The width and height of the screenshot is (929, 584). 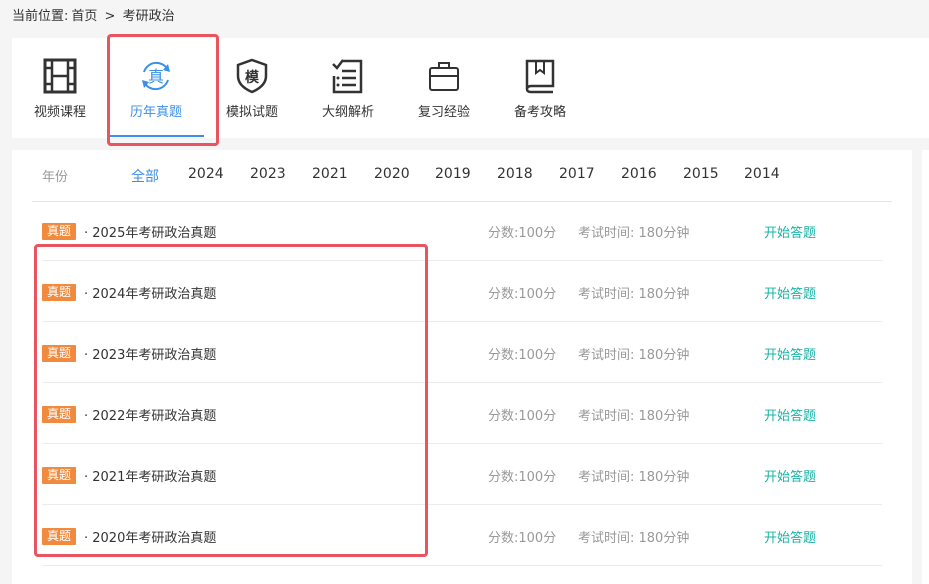 I want to click on tab-past-exams: 真 历年真题, so click(x=156, y=88).